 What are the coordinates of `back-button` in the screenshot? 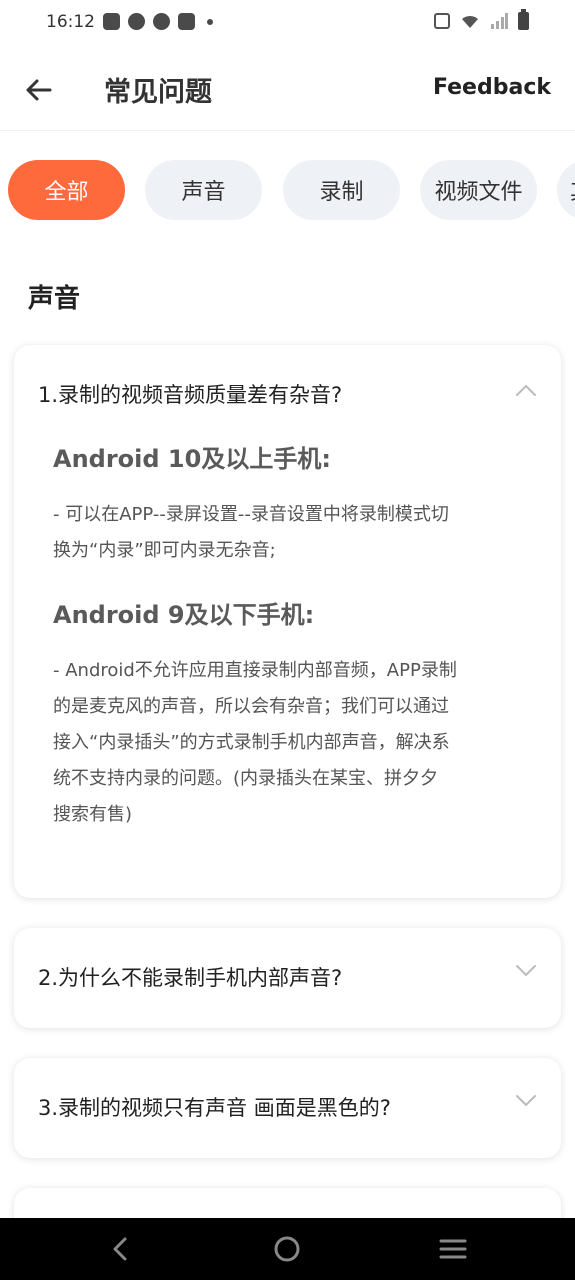 It's located at (38, 90).